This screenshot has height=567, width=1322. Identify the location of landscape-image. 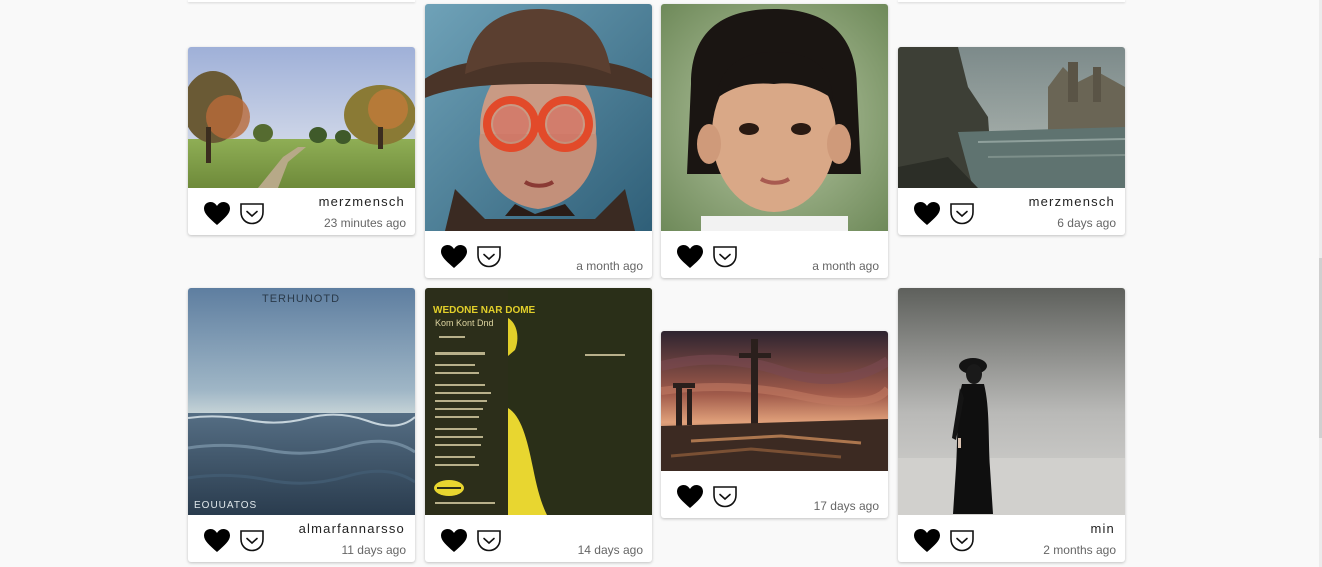
(301, 117).